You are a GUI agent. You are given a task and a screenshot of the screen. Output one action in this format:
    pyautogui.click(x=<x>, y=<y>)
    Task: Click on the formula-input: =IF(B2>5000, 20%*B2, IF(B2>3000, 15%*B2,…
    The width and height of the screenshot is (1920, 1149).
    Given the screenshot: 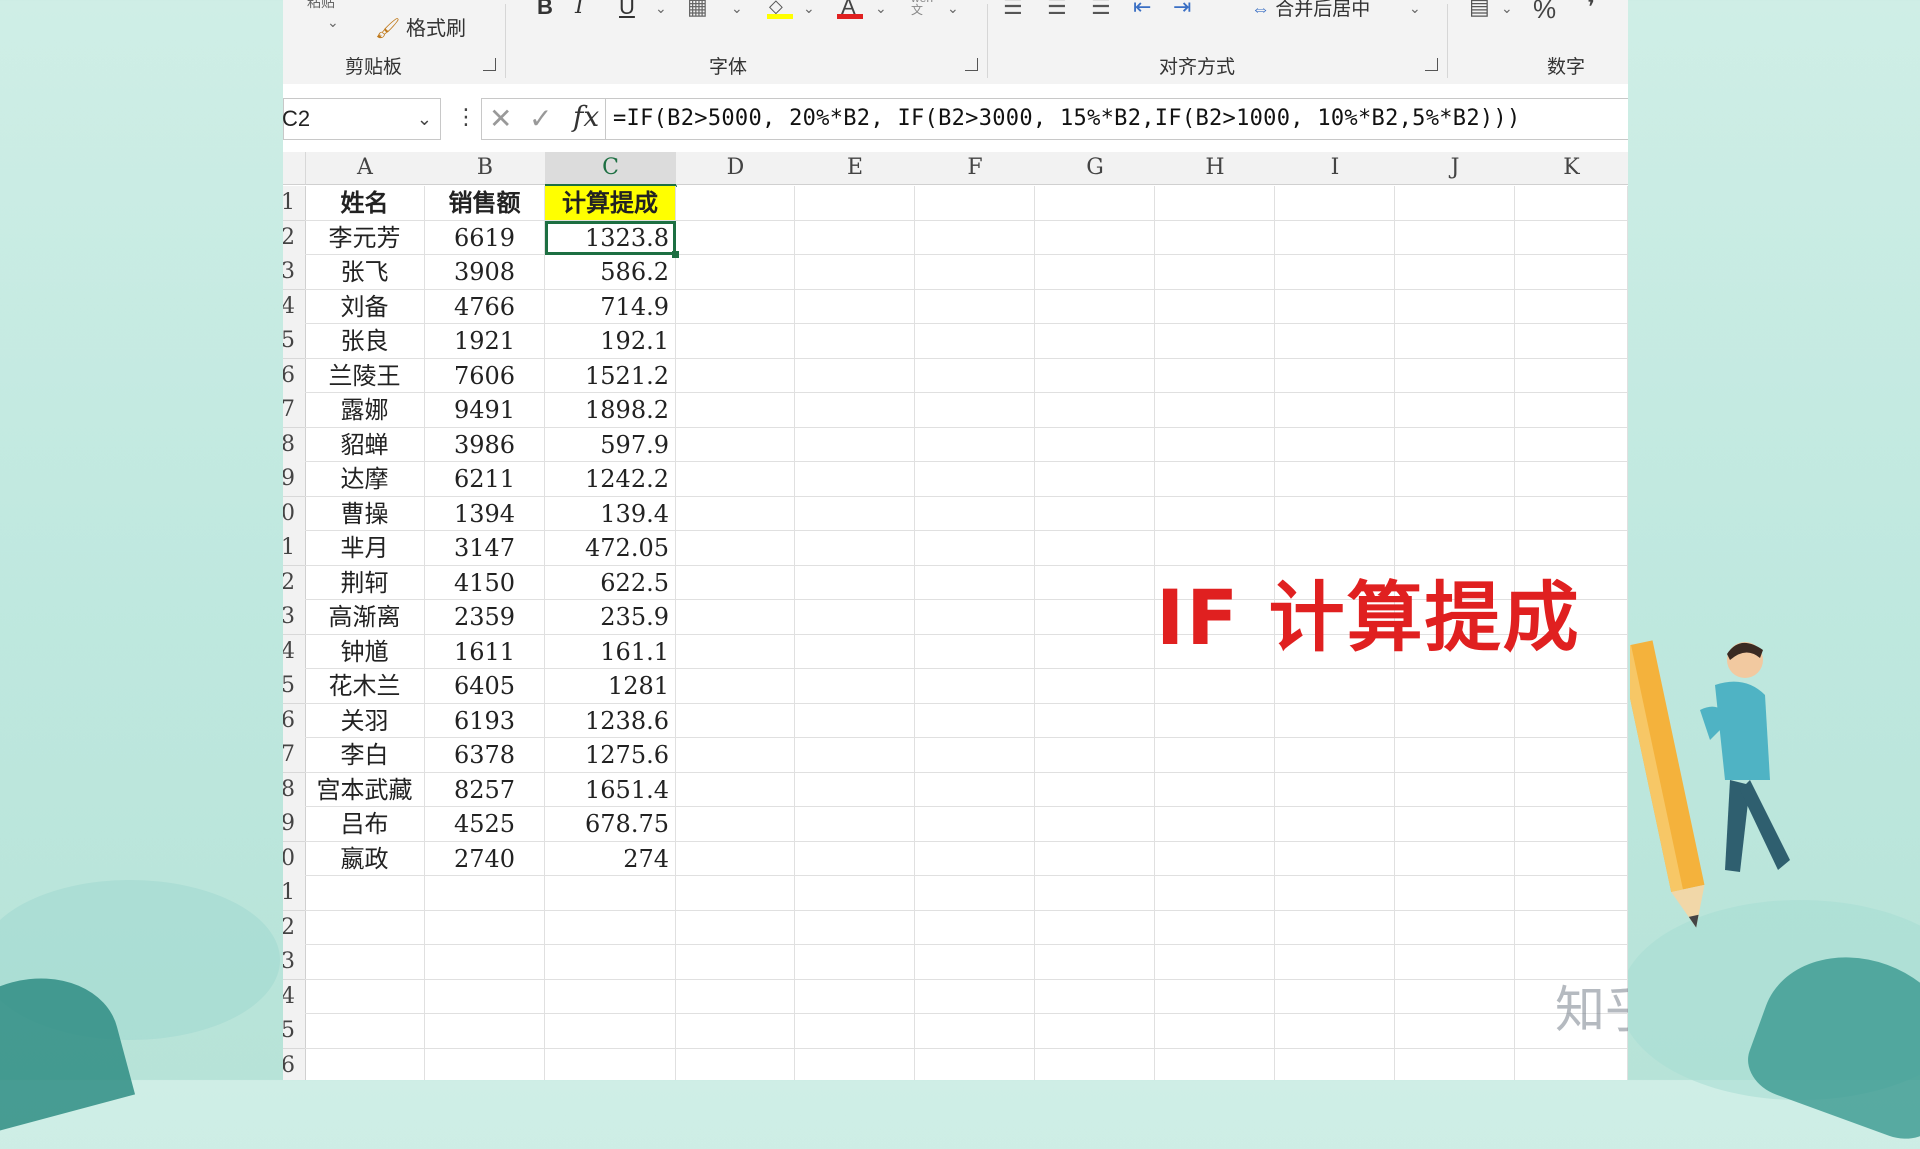 What is the action you would take?
    pyautogui.click(x=1067, y=118)
    